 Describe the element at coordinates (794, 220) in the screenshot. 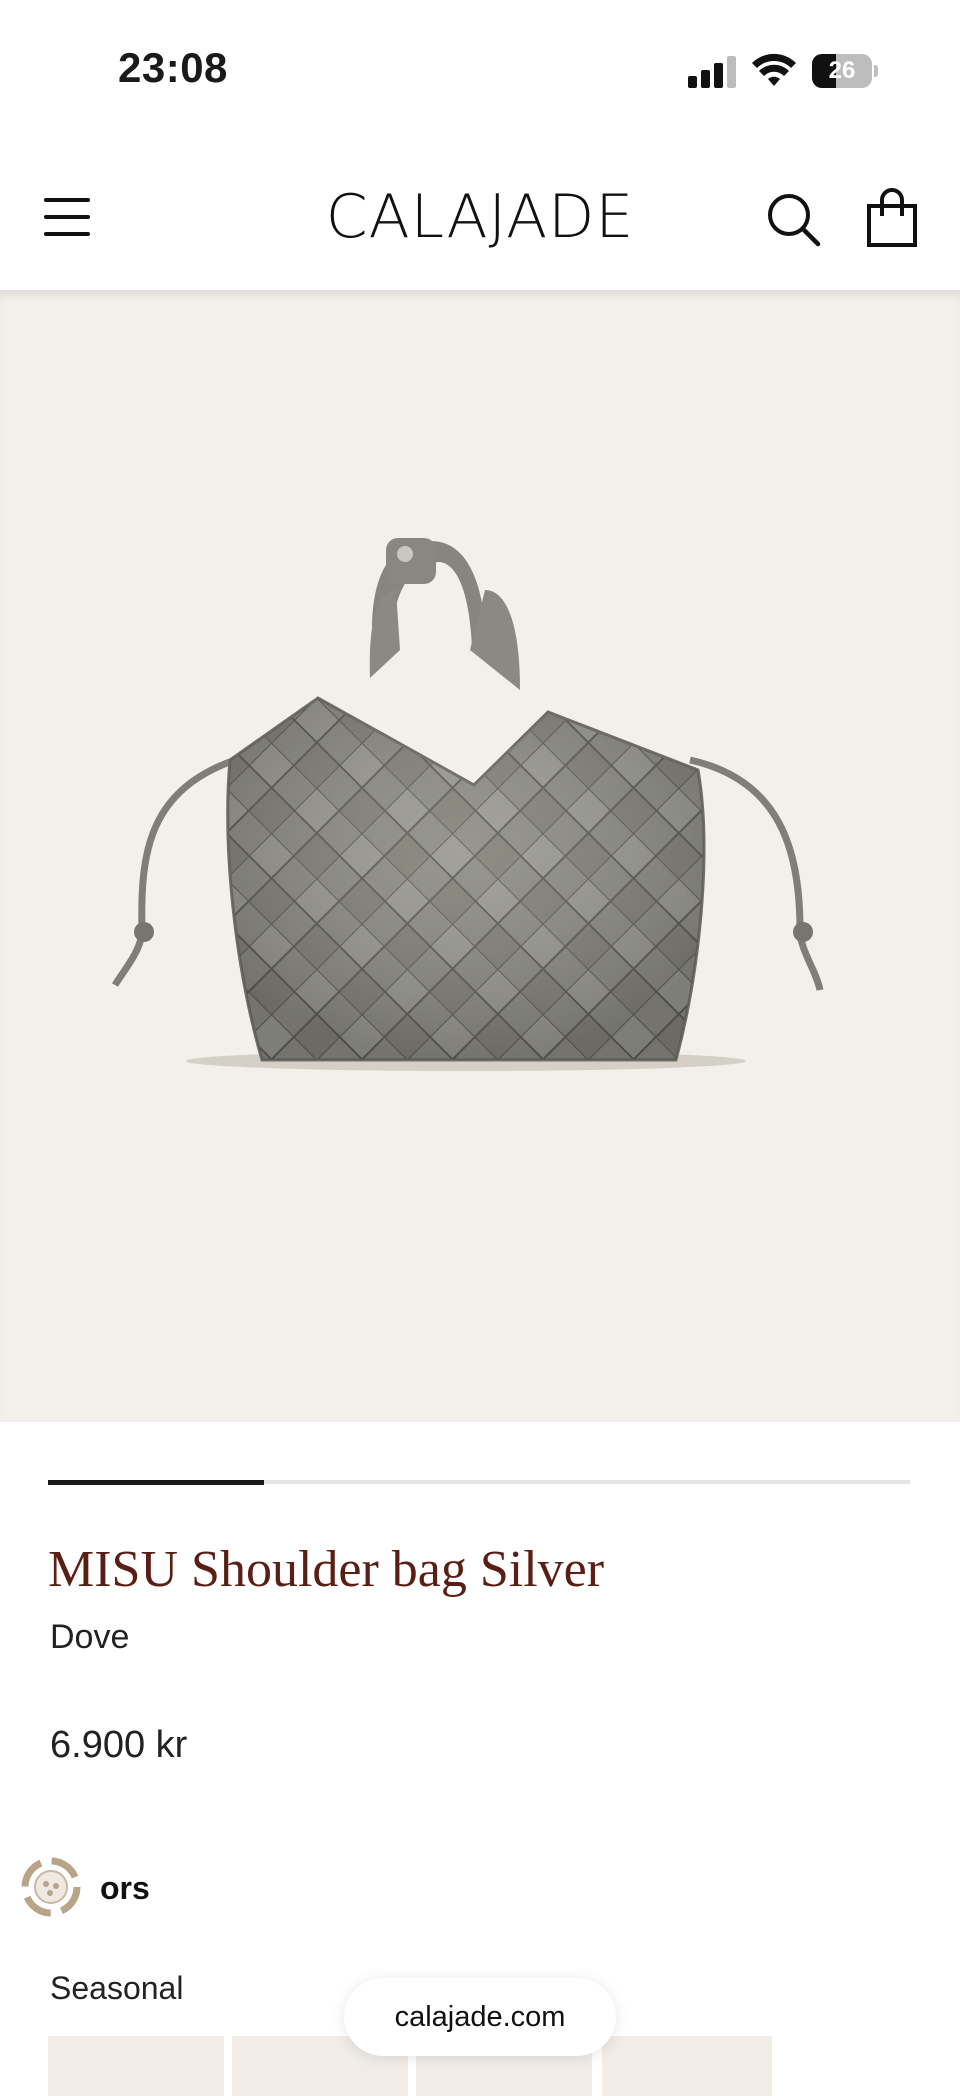

I see `search-icon` at that location.